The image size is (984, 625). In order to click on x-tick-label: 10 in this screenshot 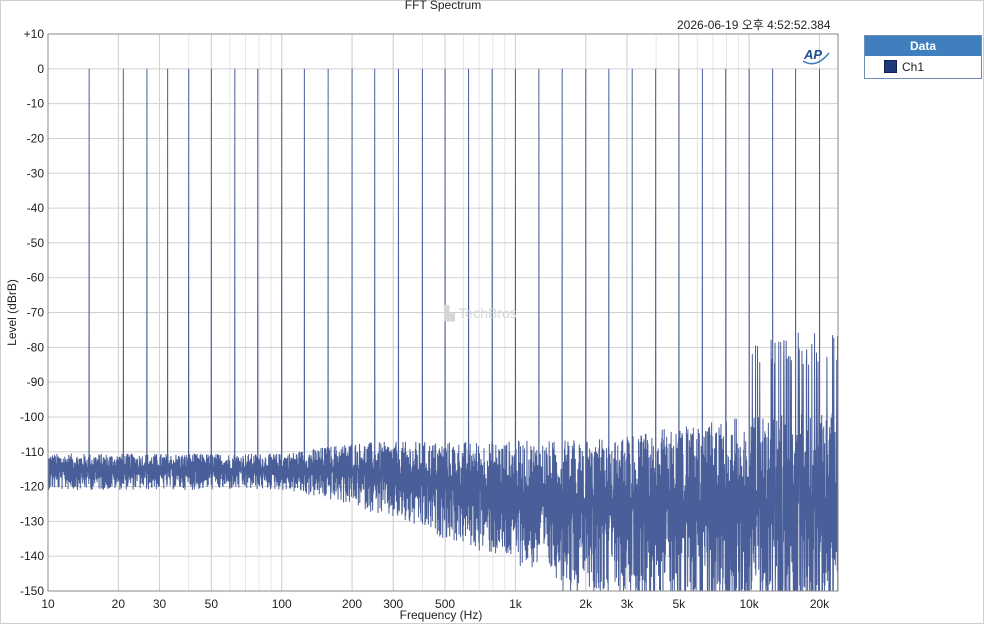, I will do `click(48, 604)`.